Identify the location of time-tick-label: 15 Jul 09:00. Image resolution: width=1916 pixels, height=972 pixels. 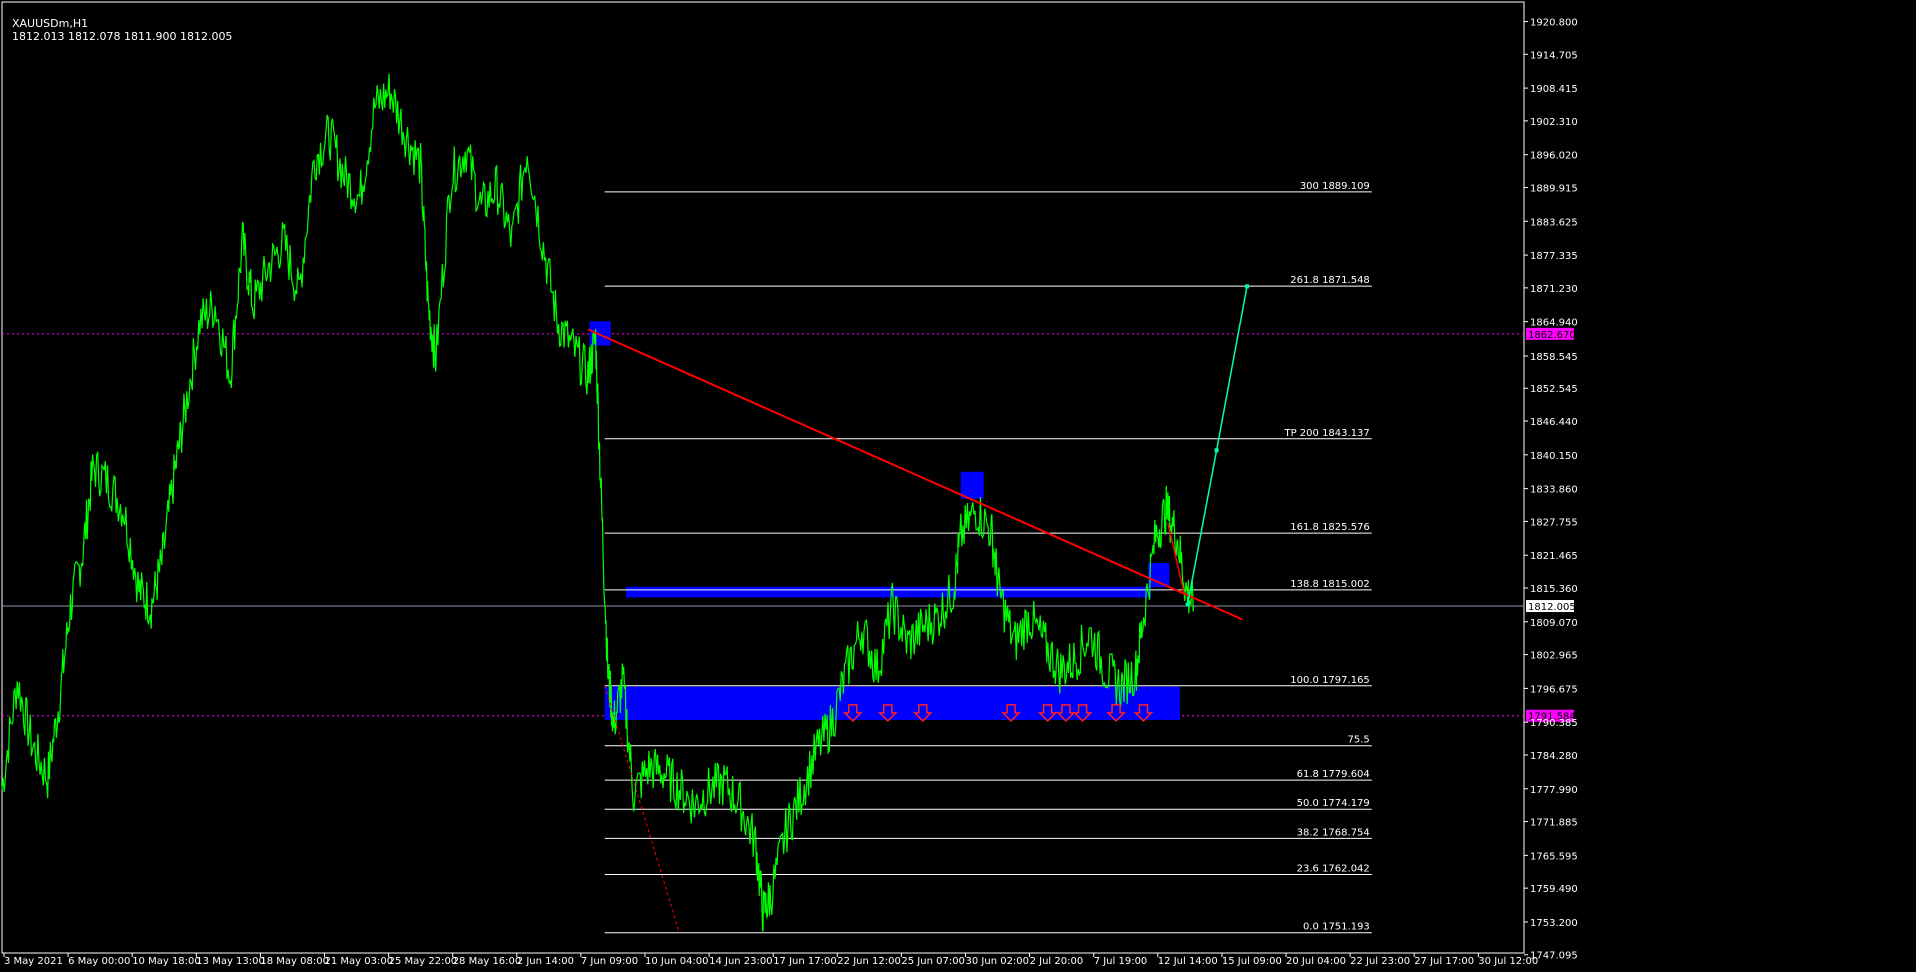
(1252, 961).